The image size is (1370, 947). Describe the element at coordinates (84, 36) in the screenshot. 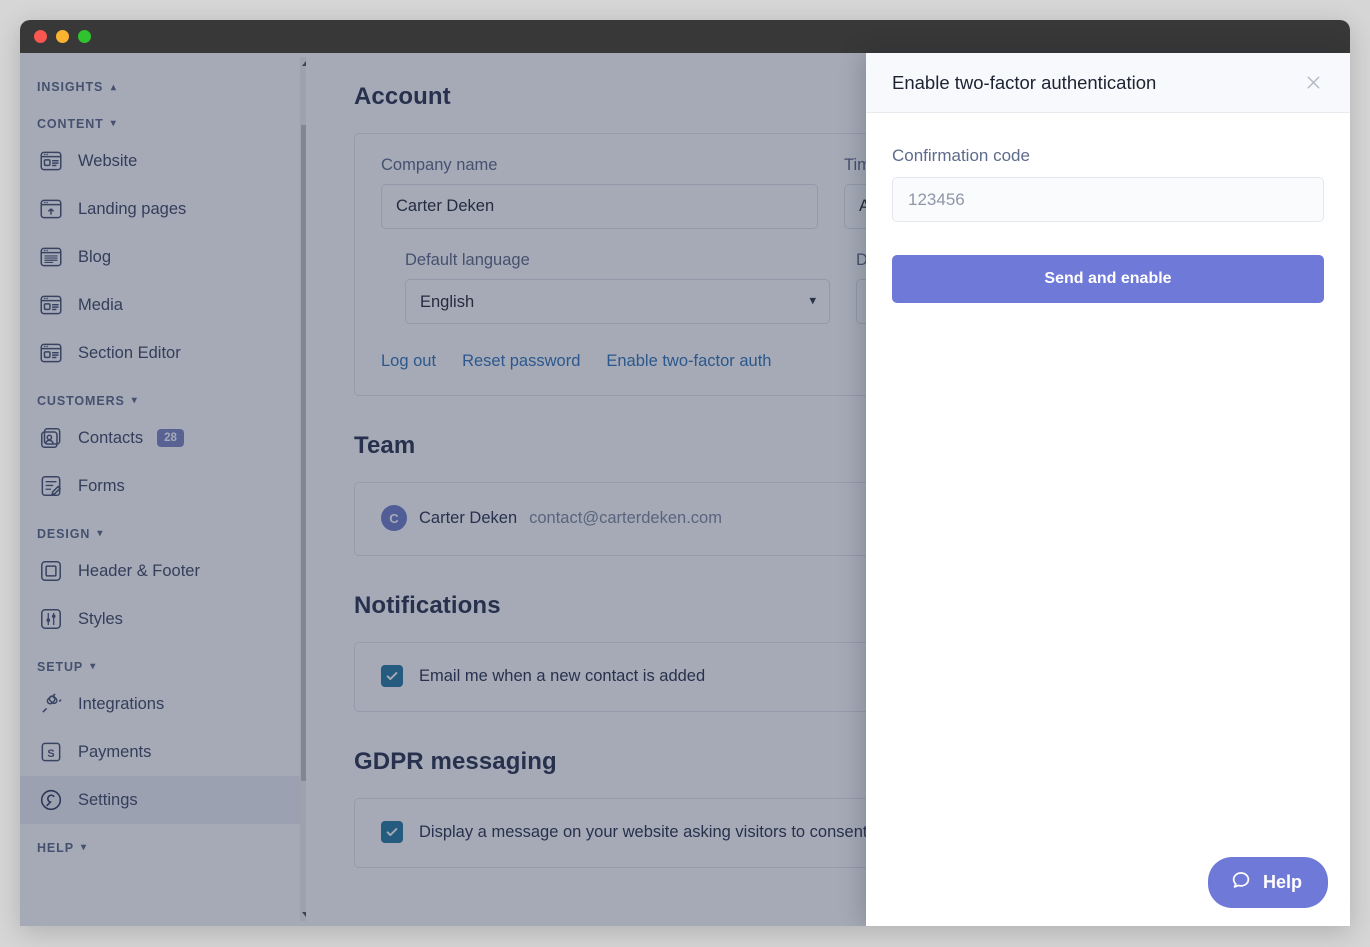

I see `window-zoom-button` at that location.